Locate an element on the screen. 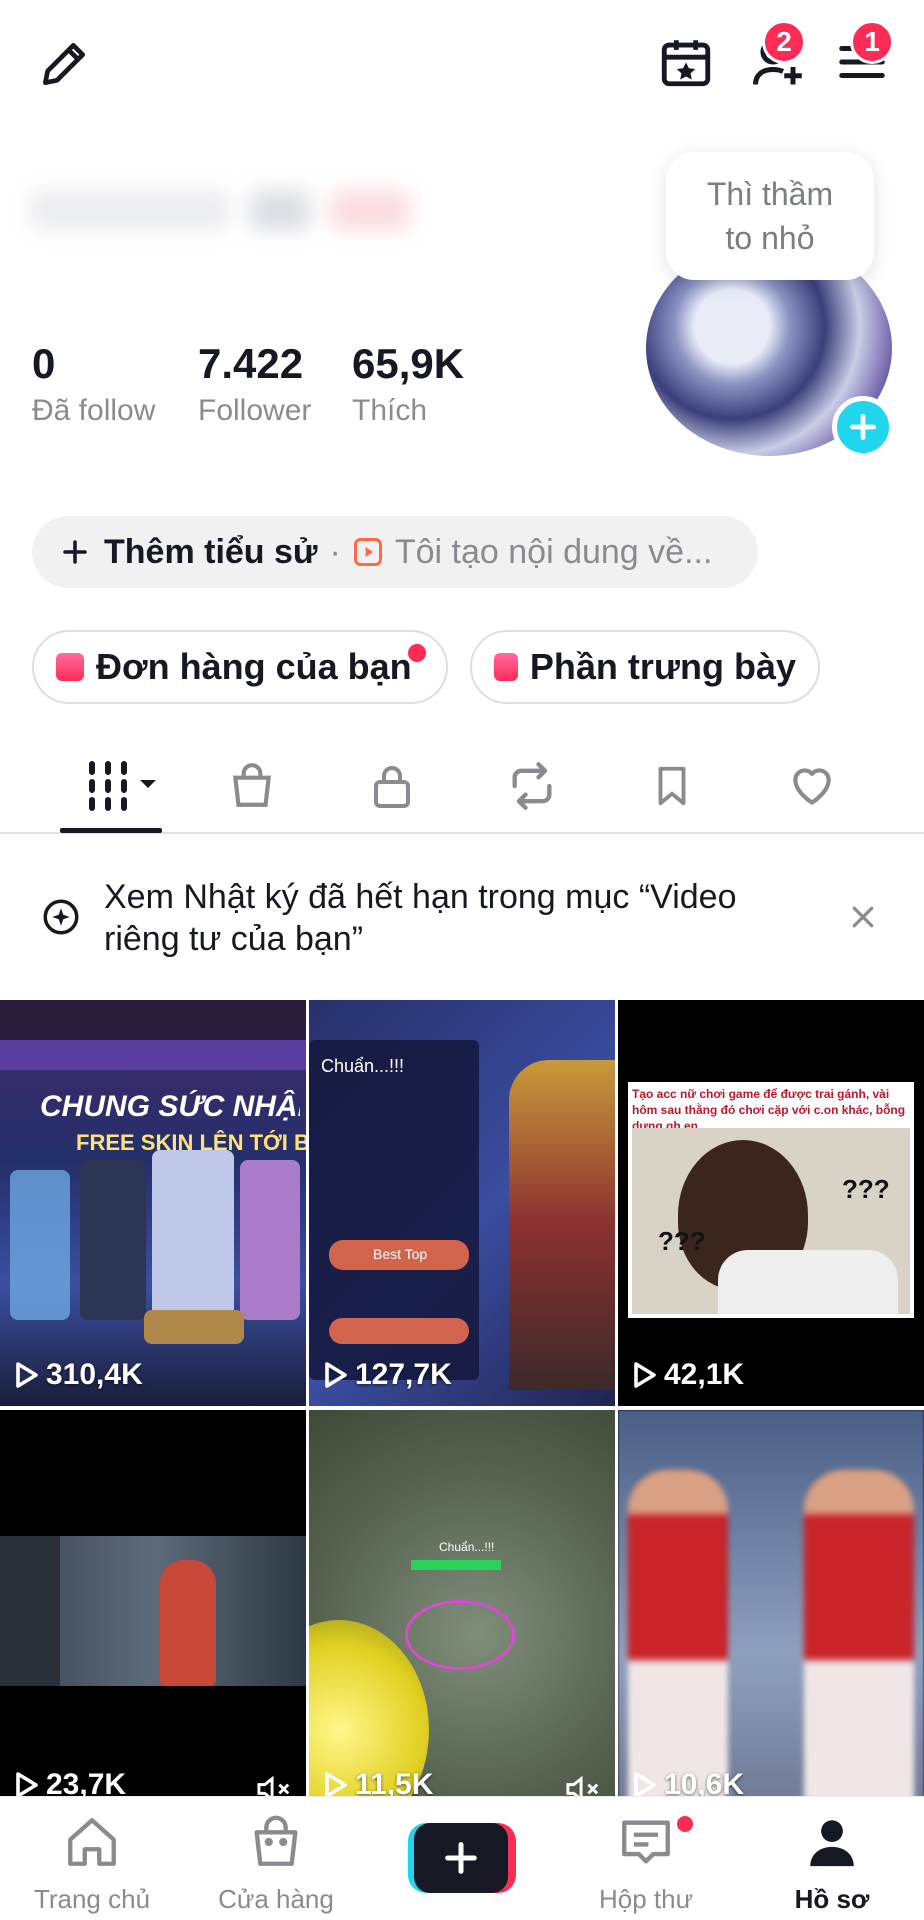 This screenshot has height=1920, width=924. stat-likes-value: 65,9K is located at coordinates (408, 363).